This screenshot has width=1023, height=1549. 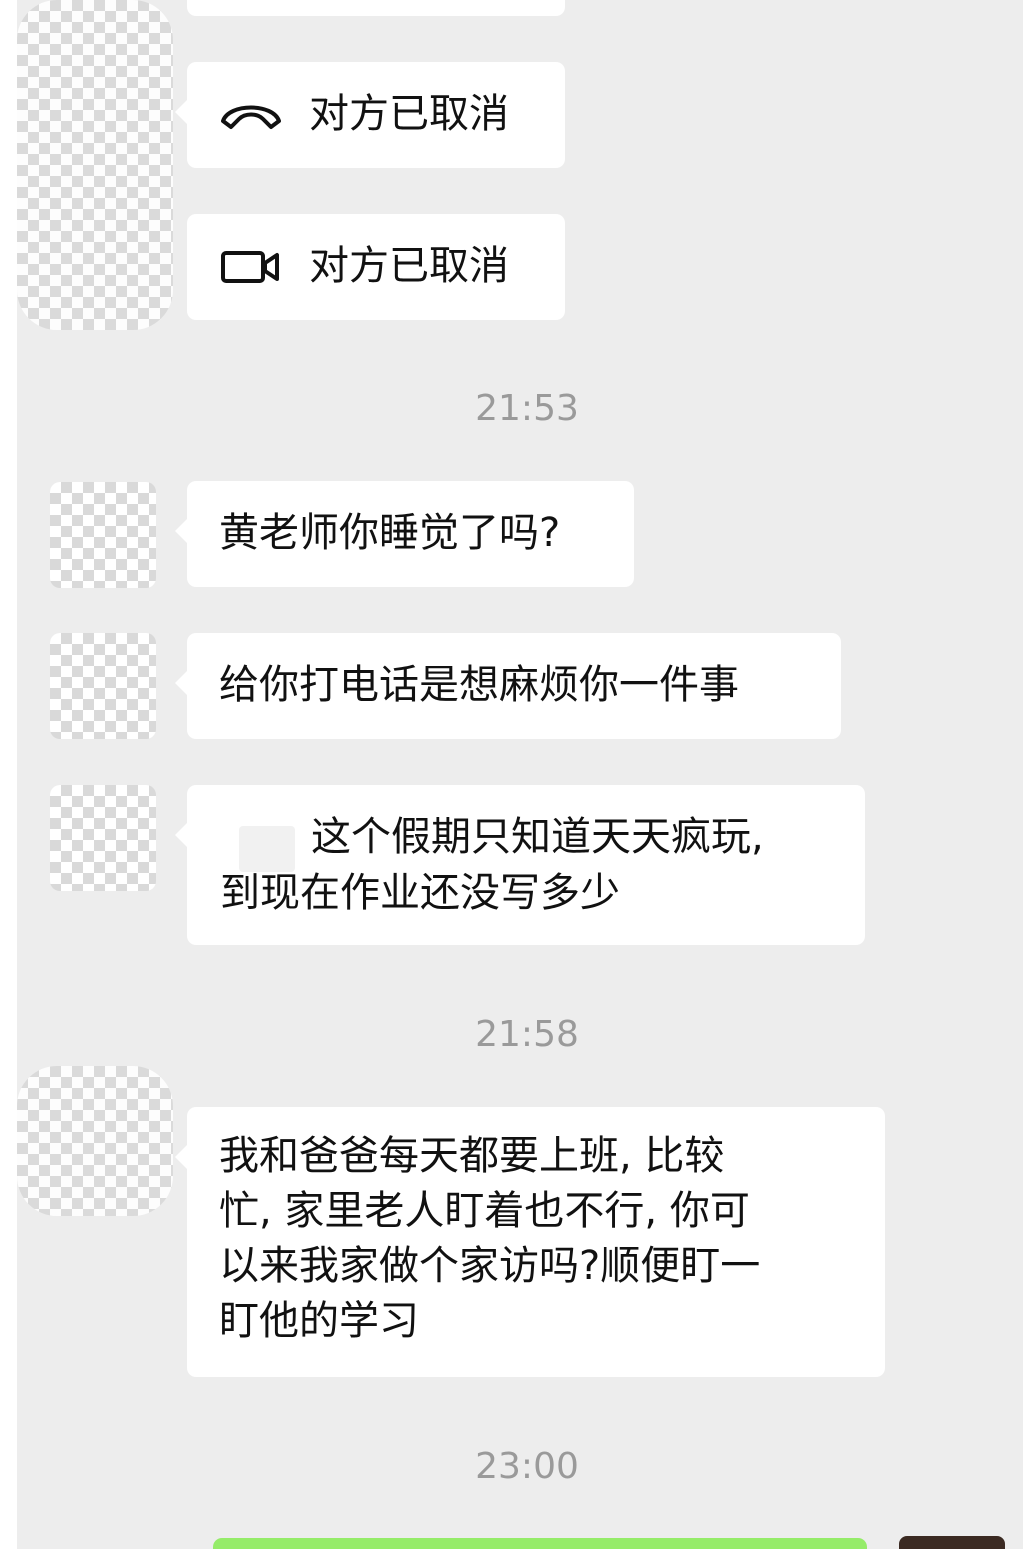 I want to click on message-bubble: 给你打电话是想麻烦你一件事, so click(x=508, y=686).